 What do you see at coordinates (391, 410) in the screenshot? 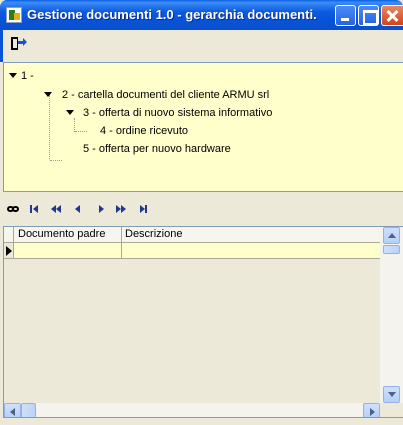
I see `scrollbar-corner` at bounding box center [391, 410].